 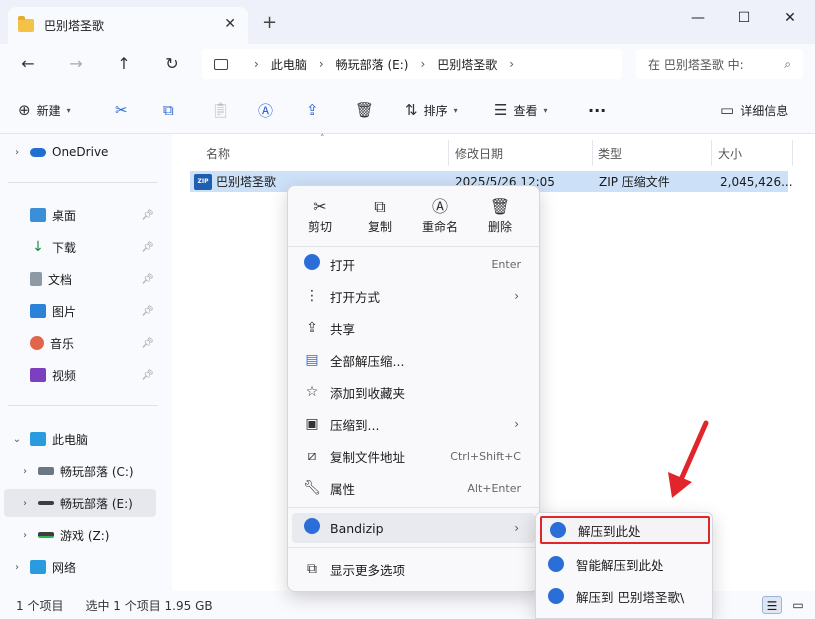 What do you see at coordinates (80, 471) in the screenshot?
I see `sidebar-item-drive-c: › 畅玩部落 (C:)` at bounding box center [80, 471].